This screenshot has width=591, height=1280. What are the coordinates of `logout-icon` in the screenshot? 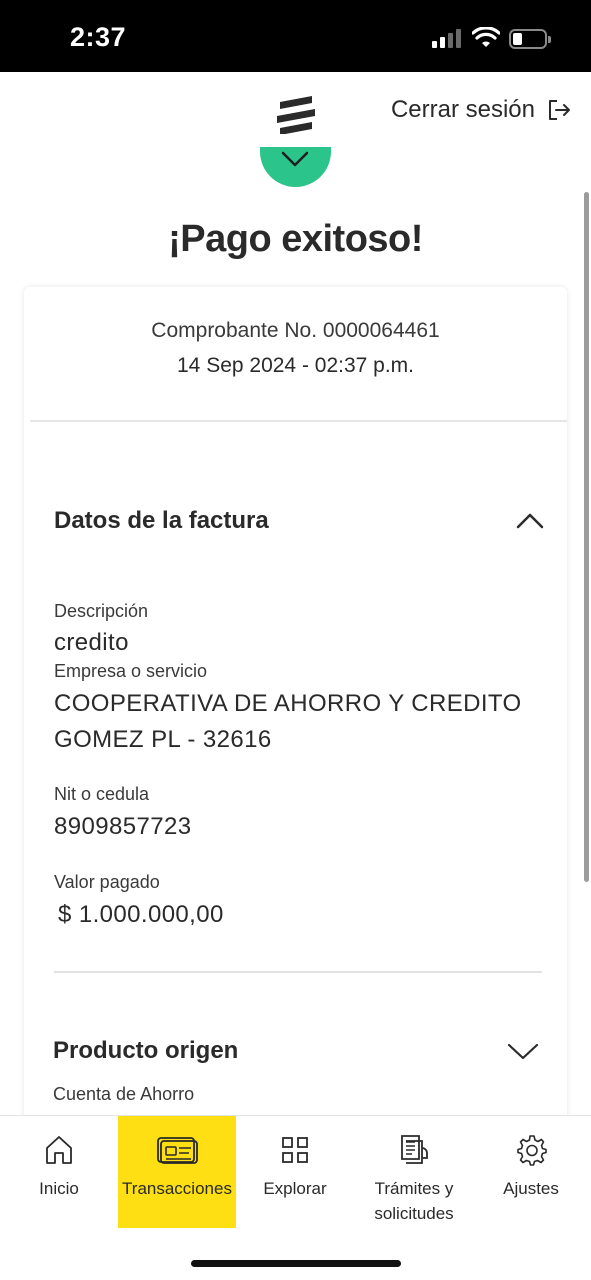 It's located at (559, 110).